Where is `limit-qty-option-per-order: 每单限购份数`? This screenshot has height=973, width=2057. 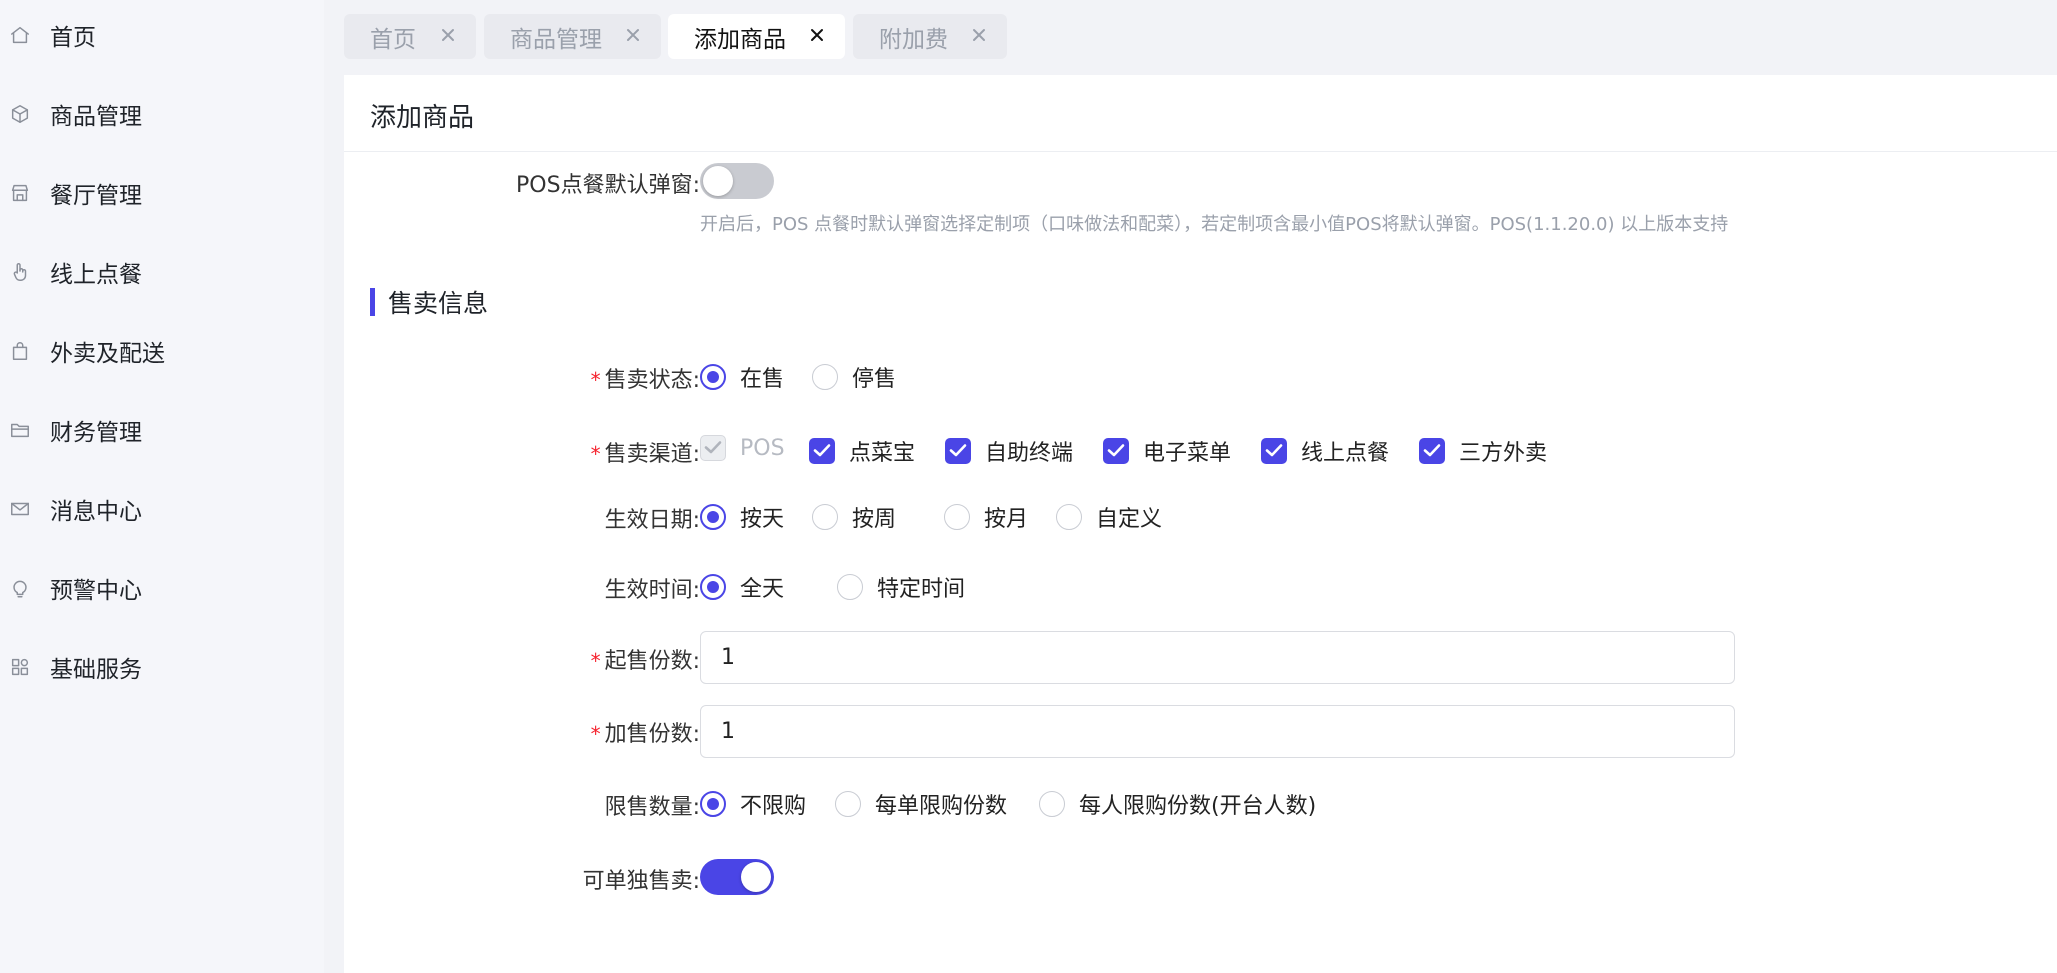 limit-qty-option-per-order: 每单限购份数 is located at coordinates (921, 804).